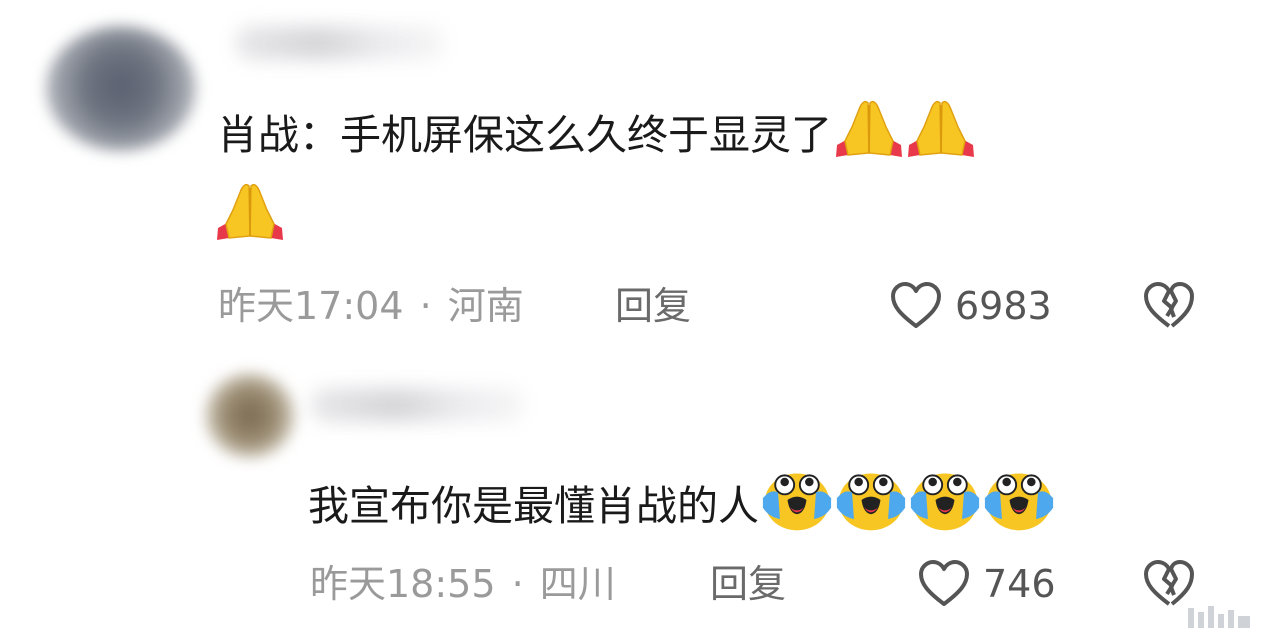 This screenshot has height=638, width=1264. I want to click on location: 河南, so click(485, 306).